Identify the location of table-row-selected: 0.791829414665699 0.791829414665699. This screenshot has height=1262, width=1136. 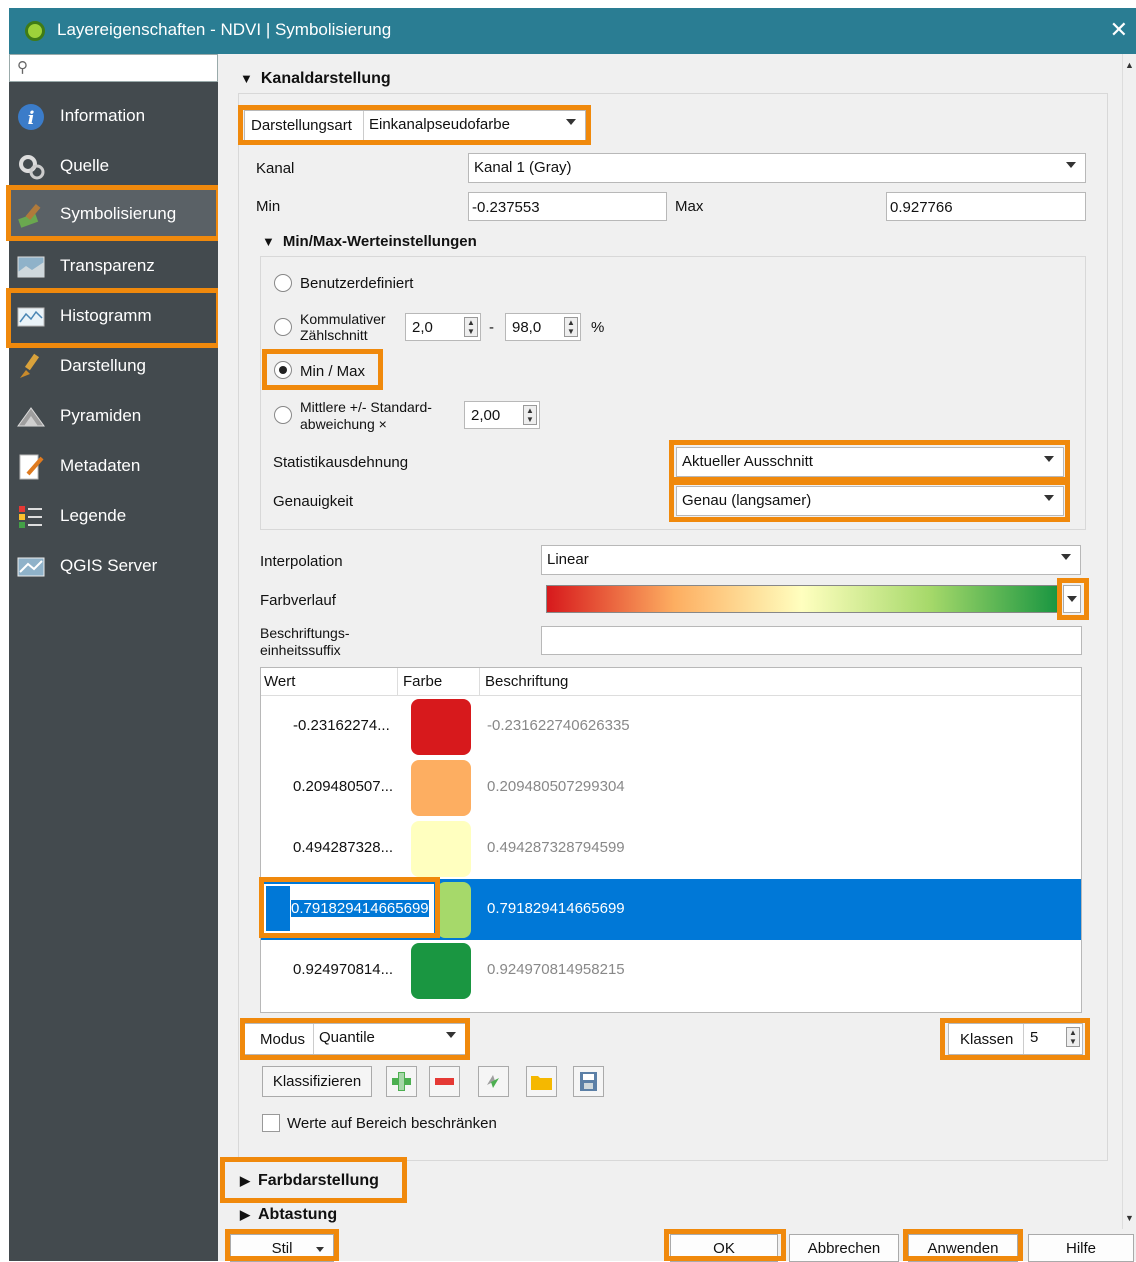
(671, 909).